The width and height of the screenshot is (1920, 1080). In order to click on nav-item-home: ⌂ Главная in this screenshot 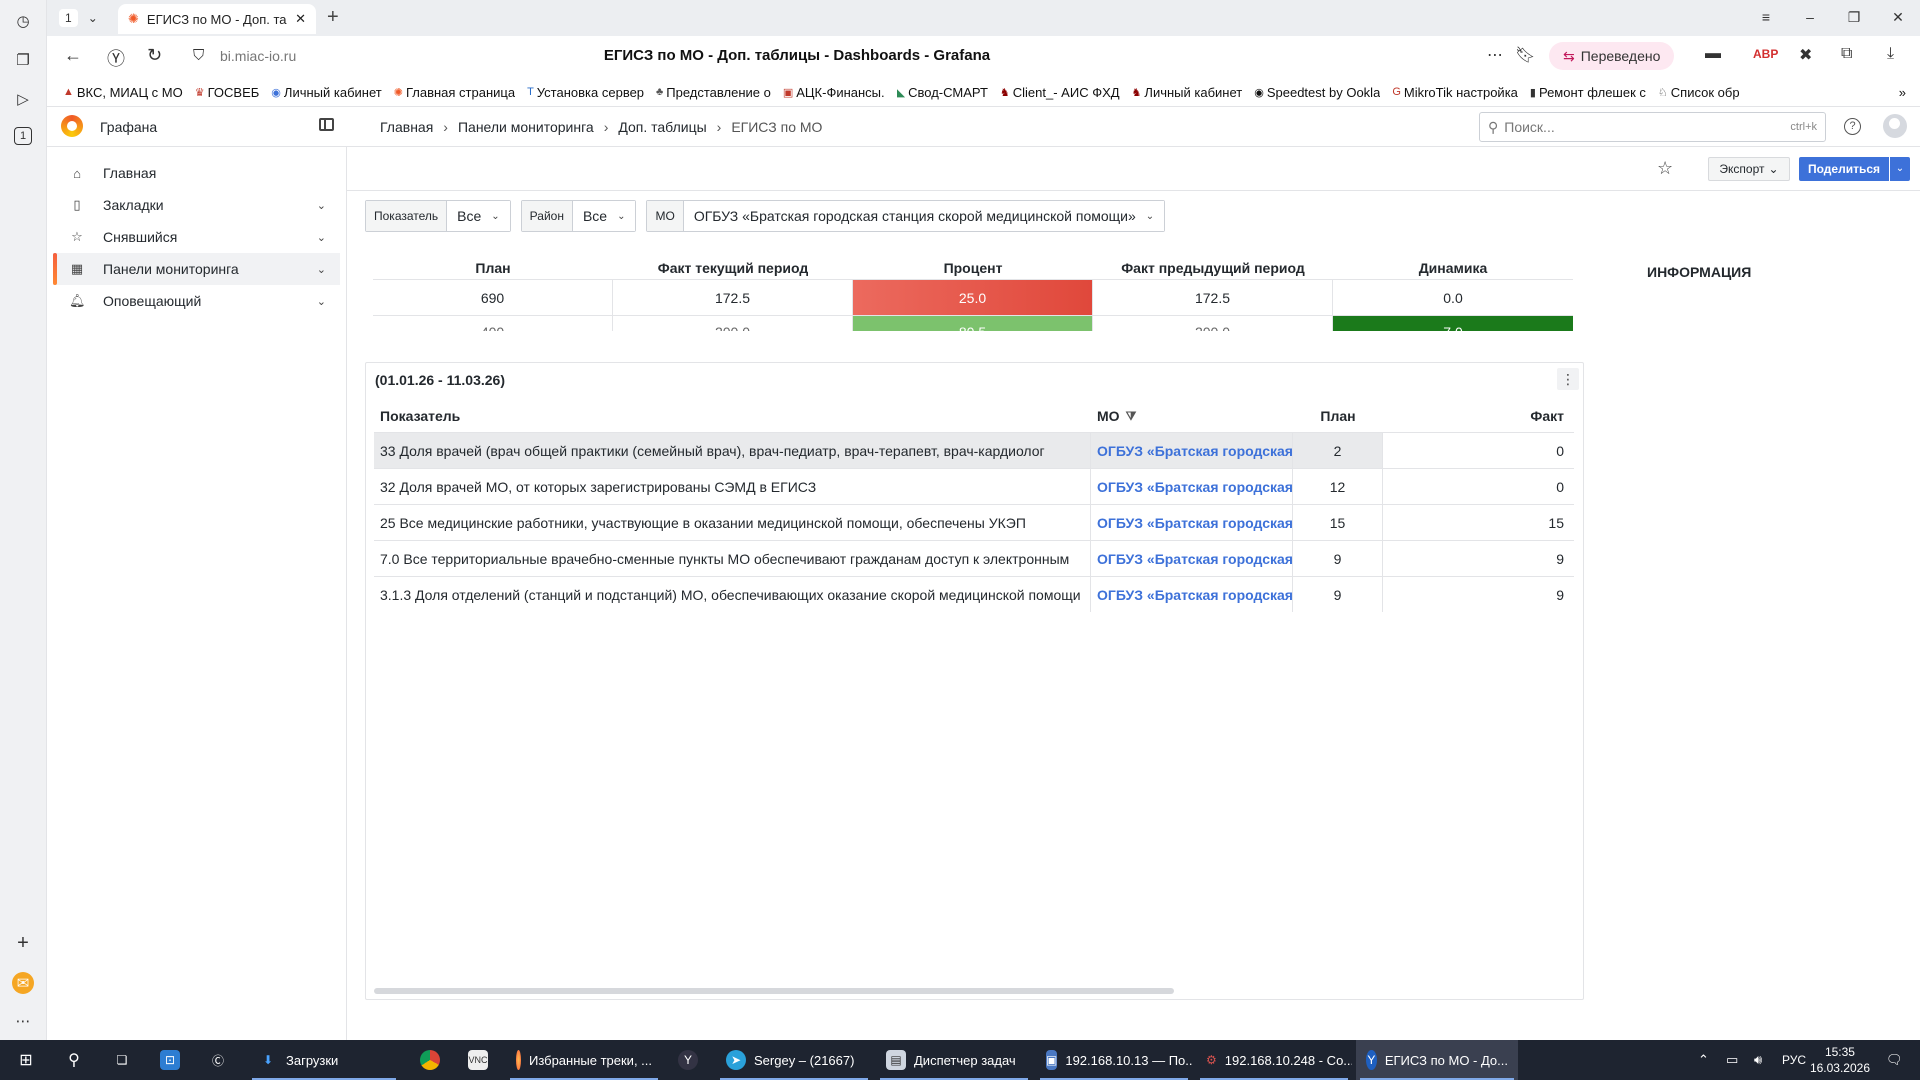, I will do `click(196, 173)`.